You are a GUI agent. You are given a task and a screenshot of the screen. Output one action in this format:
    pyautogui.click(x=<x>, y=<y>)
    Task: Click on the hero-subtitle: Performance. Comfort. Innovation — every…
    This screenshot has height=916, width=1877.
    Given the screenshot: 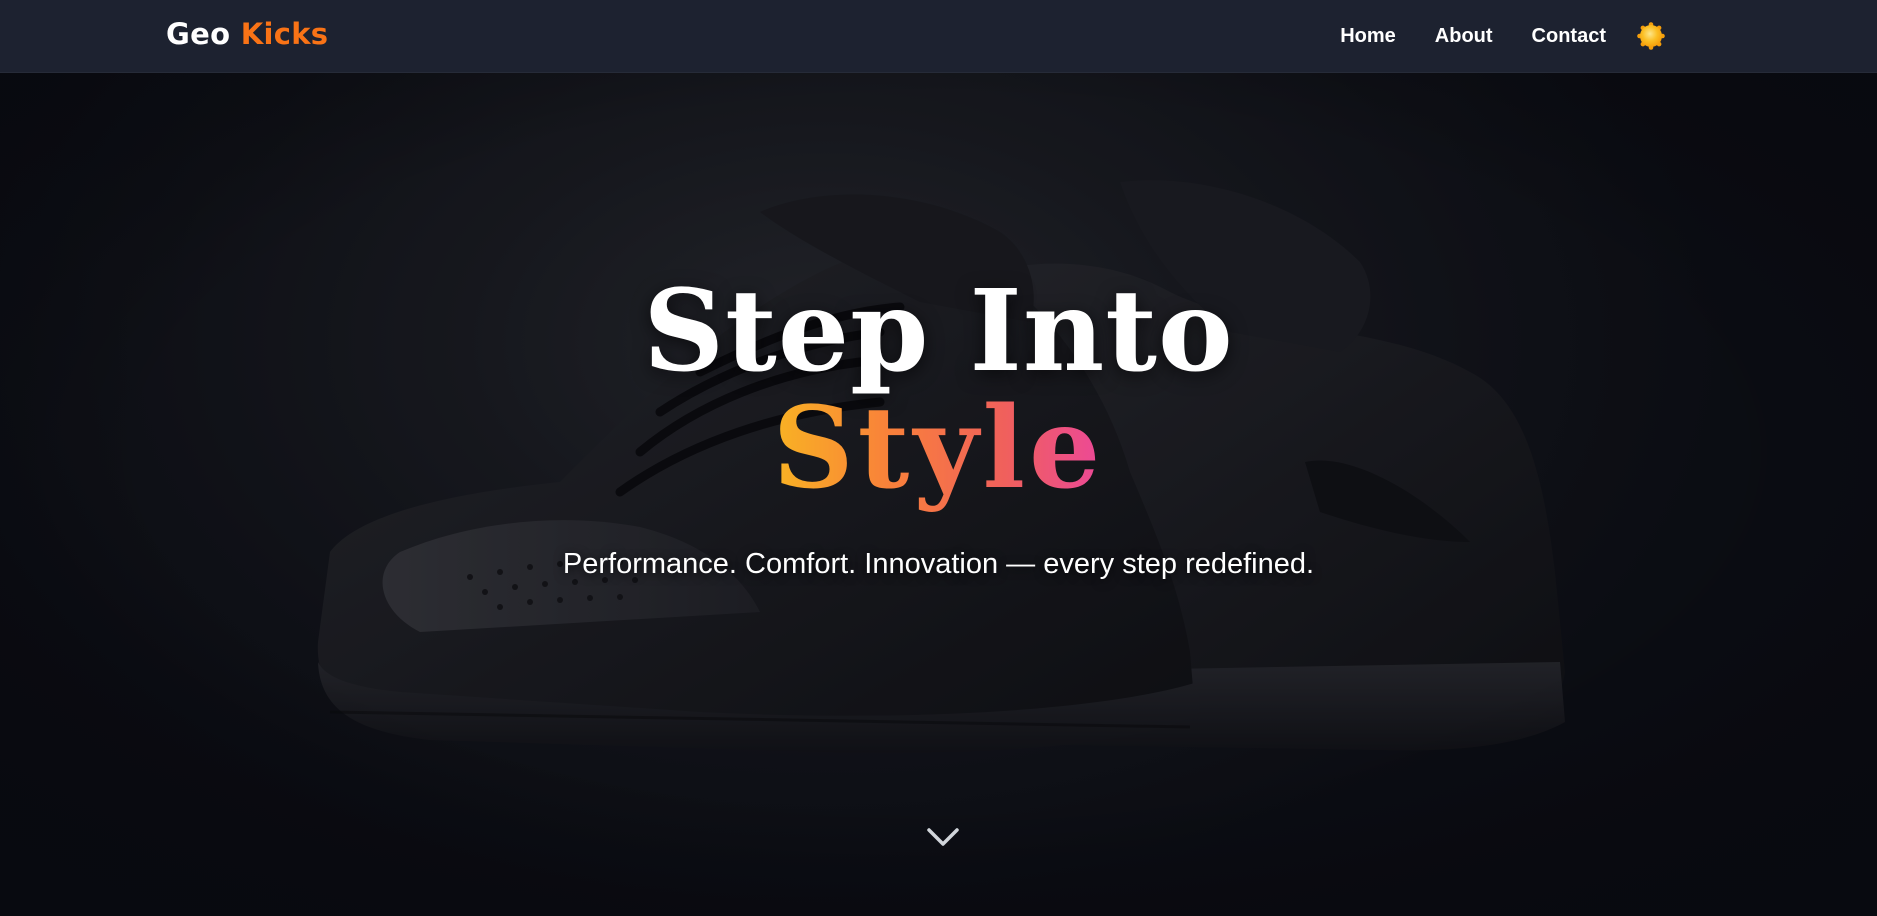 What is the action you would take?
    pyautogui.click(x=938, y=564)
    